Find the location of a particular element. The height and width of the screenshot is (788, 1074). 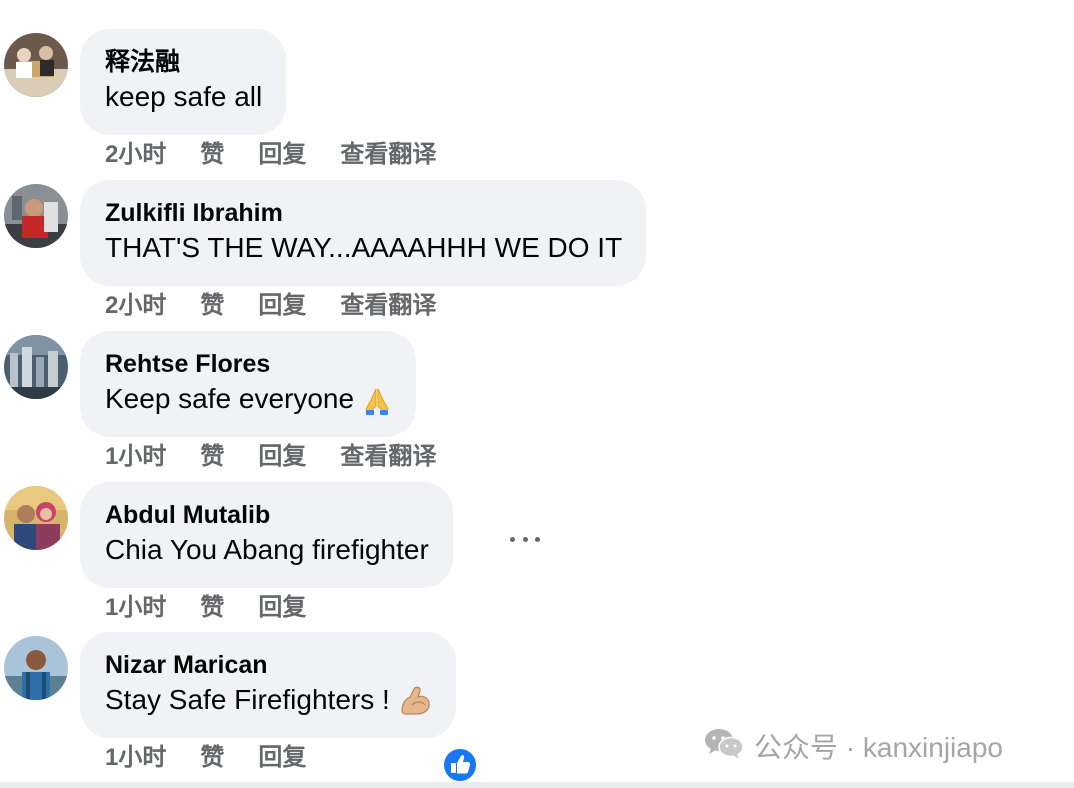

comment-text: Chia You Abang firefighter is located at coordinates (267, 549).